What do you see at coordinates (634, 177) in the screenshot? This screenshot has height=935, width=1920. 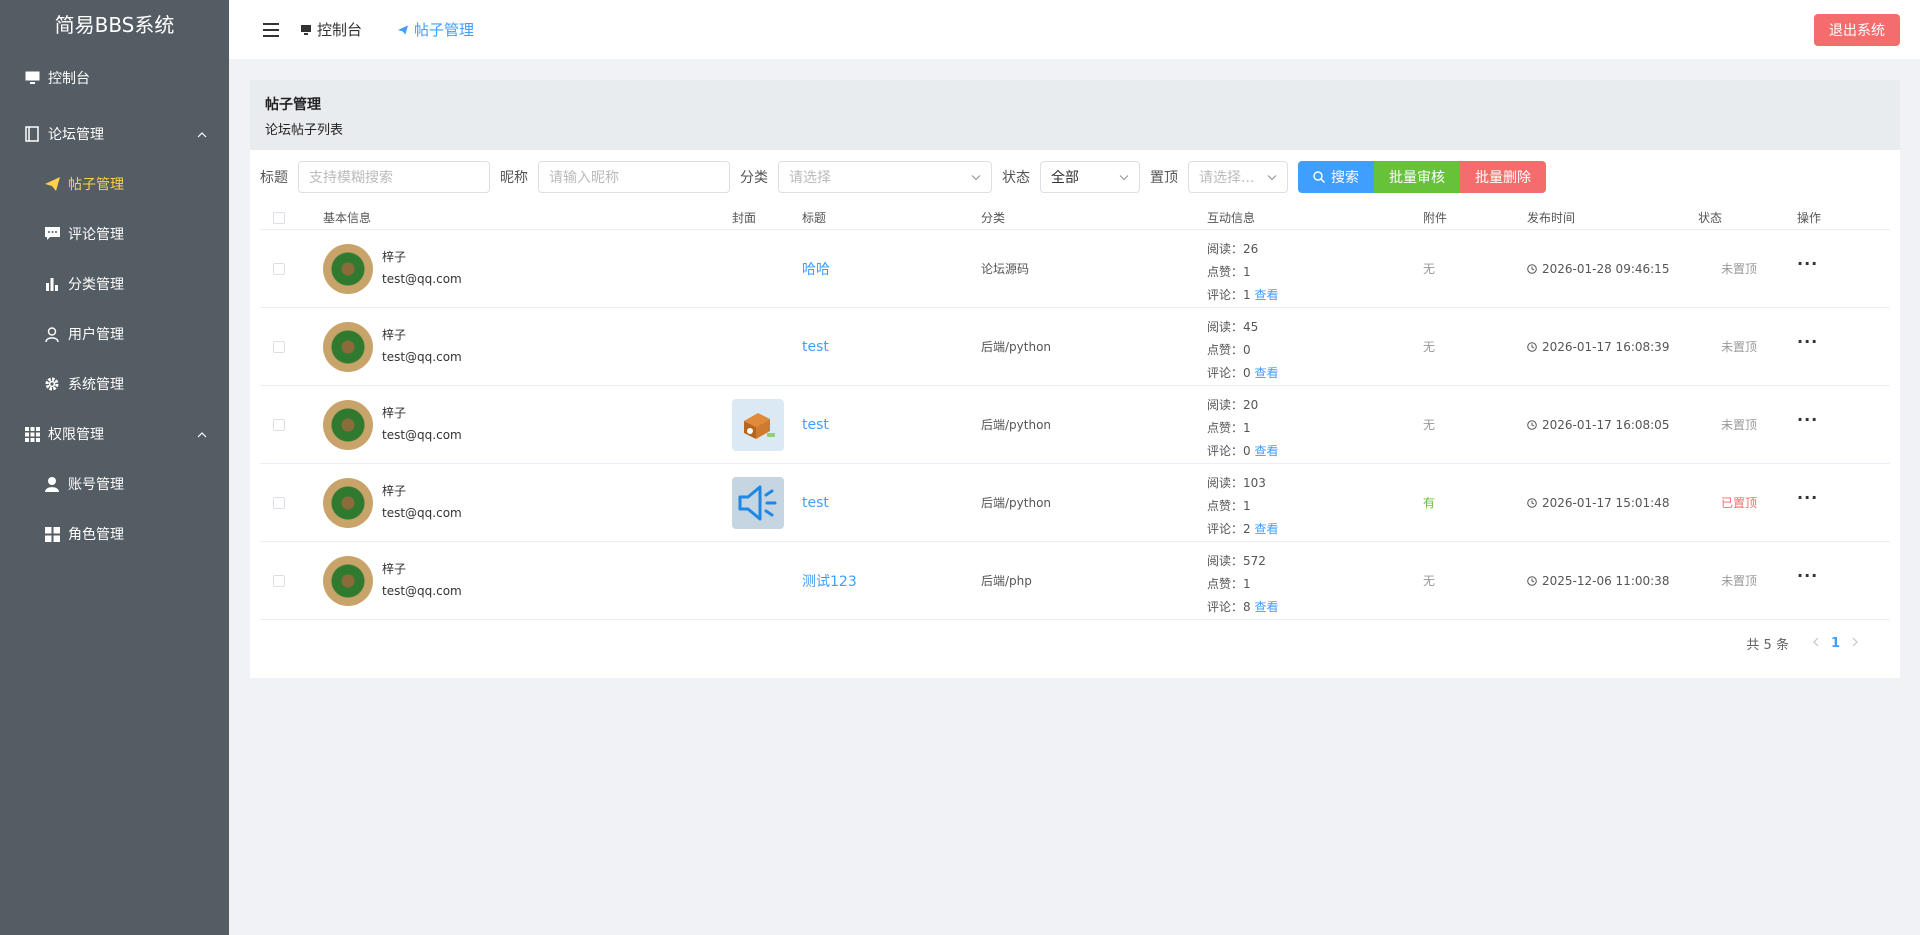 I see `nickname-input: 请输入昵称` at bounding box center [634, 177].